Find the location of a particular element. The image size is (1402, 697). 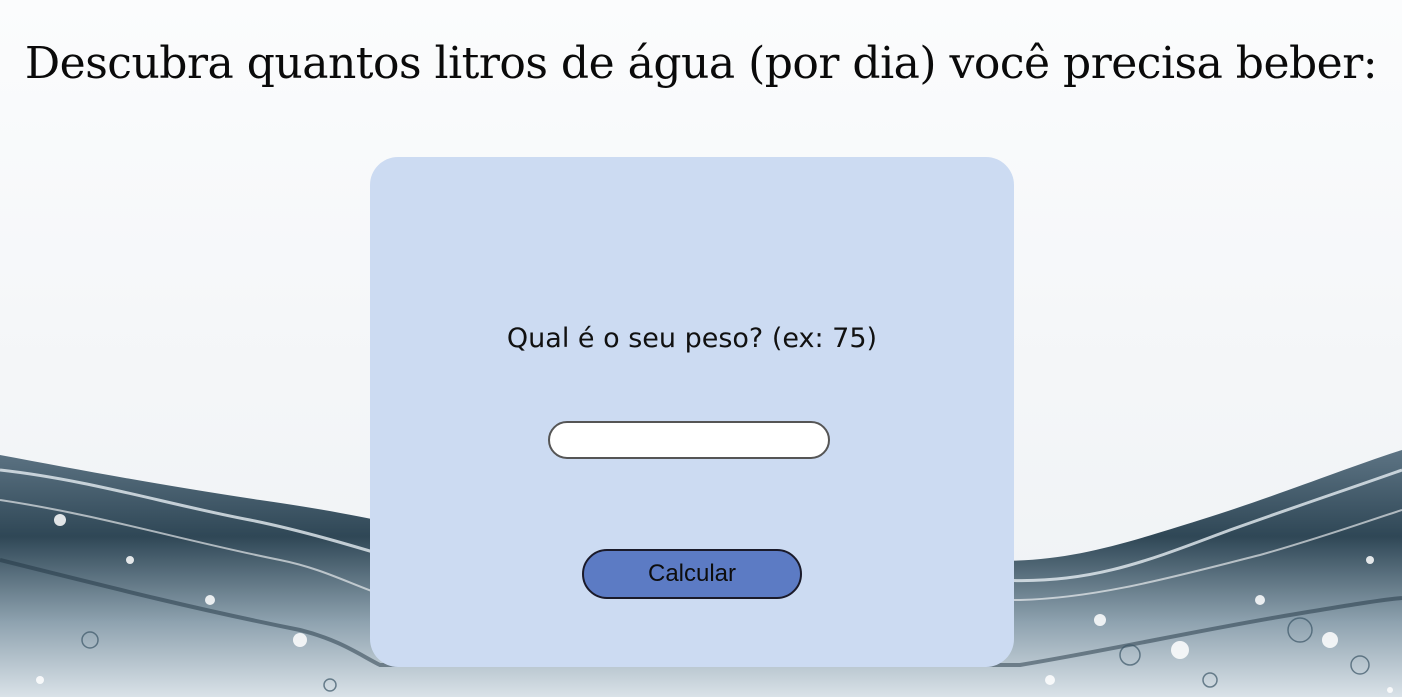

weight-input is located at coordinates (689, 440).